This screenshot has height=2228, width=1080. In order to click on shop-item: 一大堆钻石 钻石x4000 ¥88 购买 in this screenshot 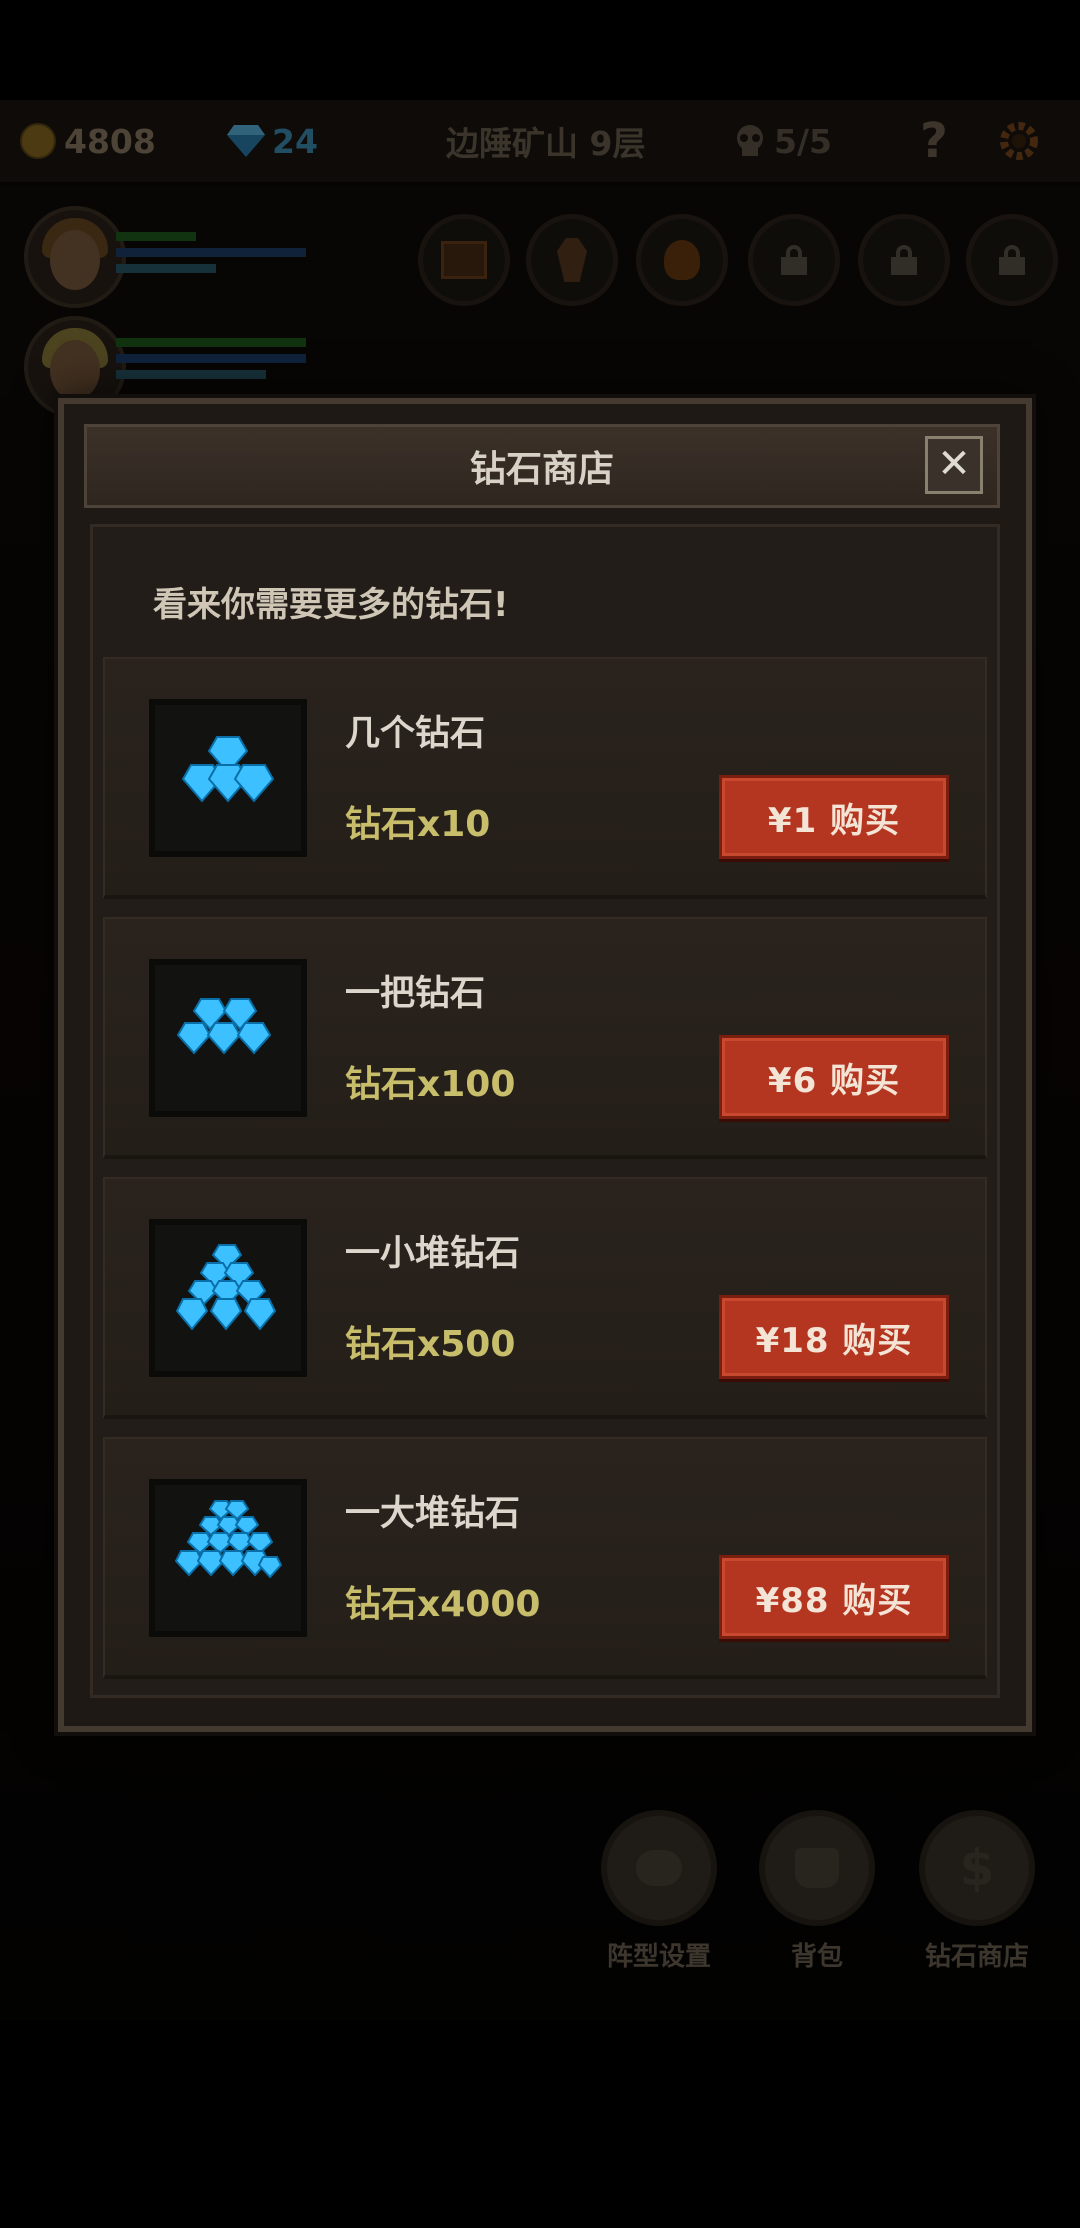, I will do `click(545, 1558)`.